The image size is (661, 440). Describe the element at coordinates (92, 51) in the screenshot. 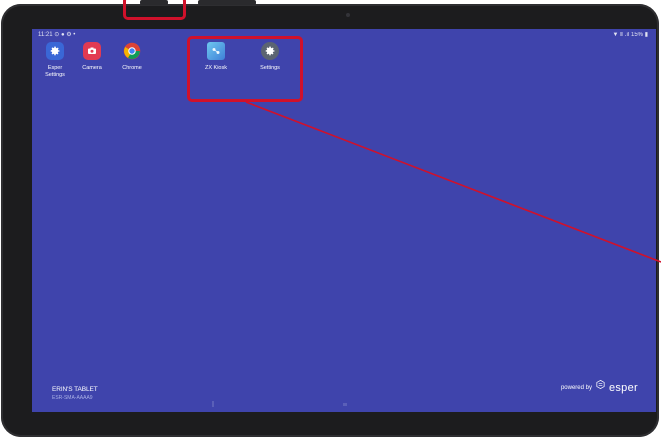

I see `camera-icon` at that location.